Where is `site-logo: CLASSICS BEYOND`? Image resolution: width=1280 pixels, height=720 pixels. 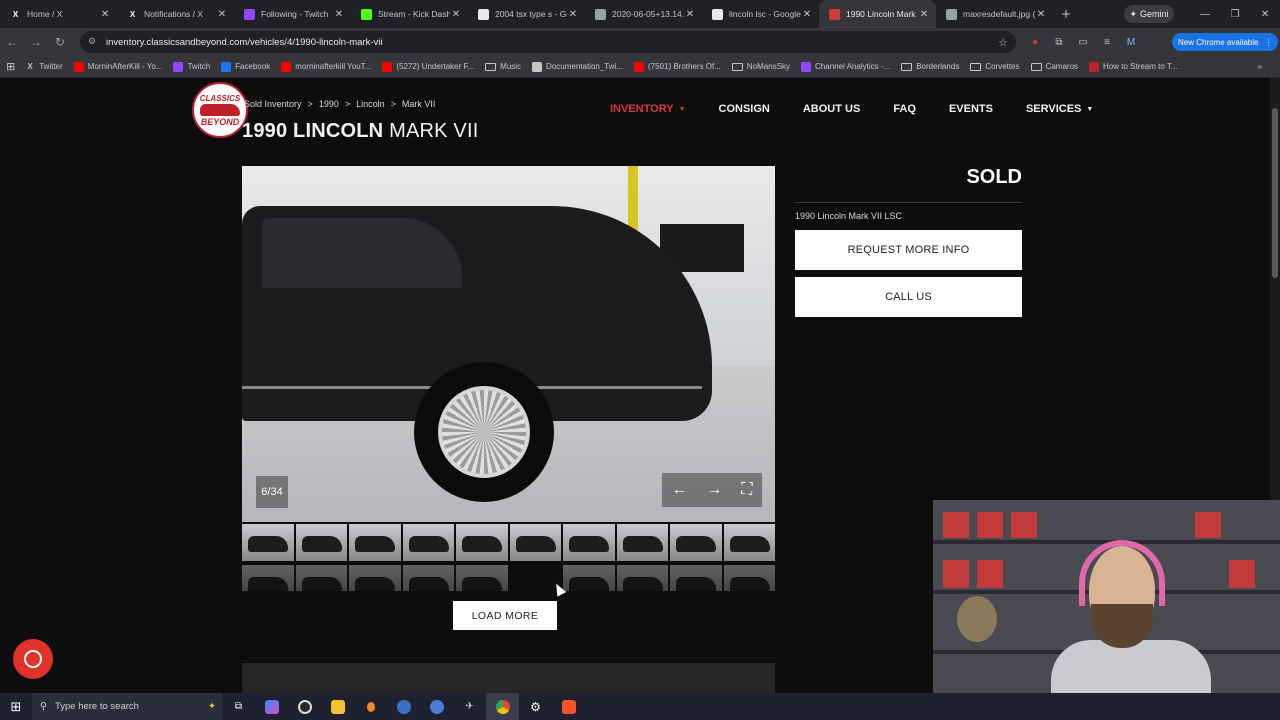 site-logo: CLASSICS BEYOND is located at coordinates (220, 110).